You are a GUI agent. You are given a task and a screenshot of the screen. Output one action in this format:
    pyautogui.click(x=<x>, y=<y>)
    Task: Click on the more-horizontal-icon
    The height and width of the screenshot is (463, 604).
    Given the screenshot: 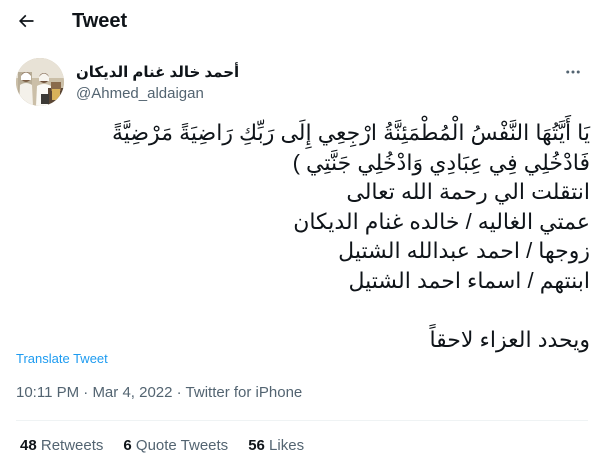 What is the action you would take?
    pyautogui.click(x=573, y=72)
    